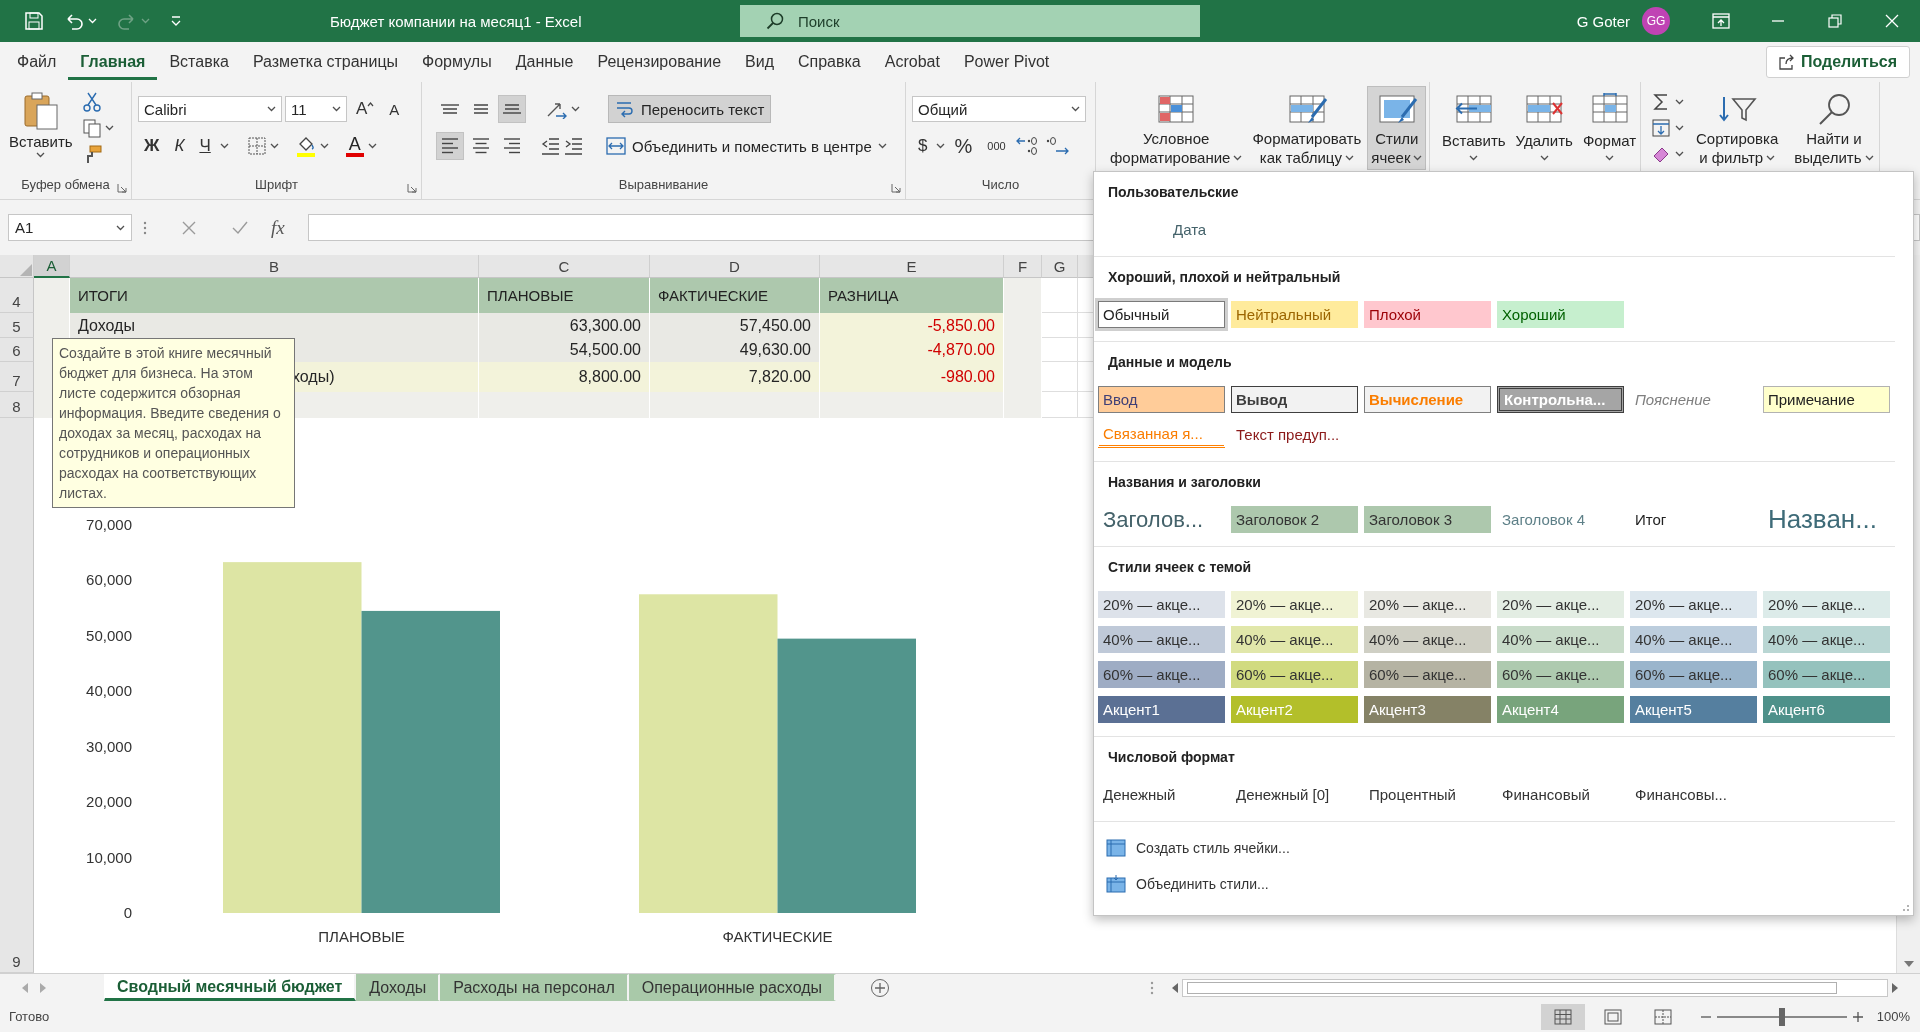 The width and height of the screenshot is (1920, 1032). Describe the element at coordinates (1857, 1016) in the screenshot. I see `zoom-in-icon` at that location.